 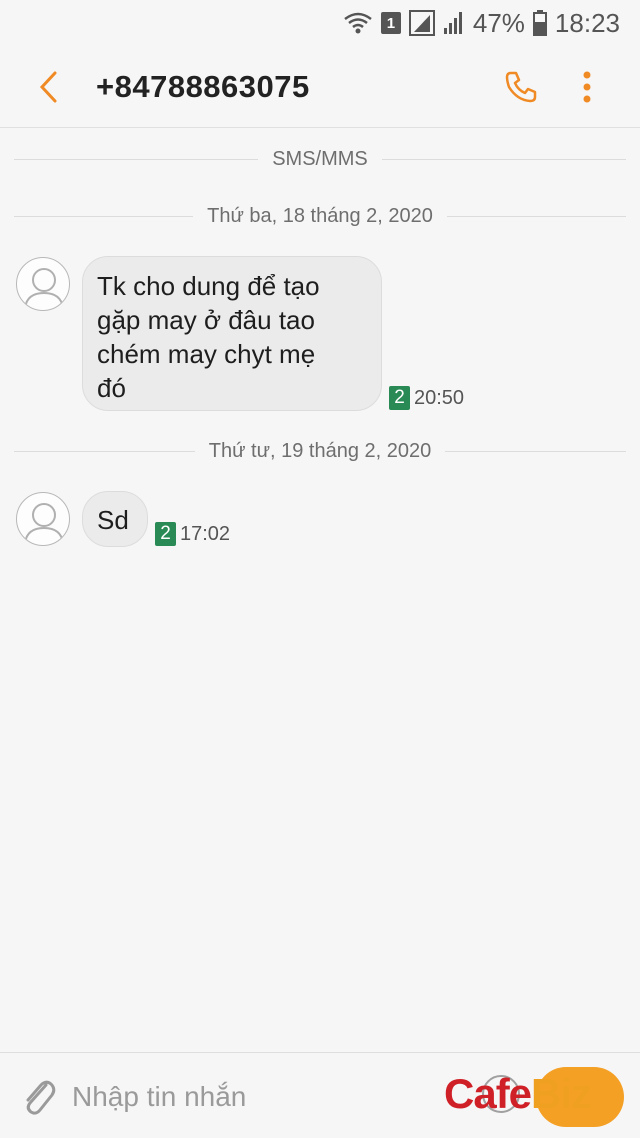 I want to click on battery-percent: 47%, so click(x=498, y=22).